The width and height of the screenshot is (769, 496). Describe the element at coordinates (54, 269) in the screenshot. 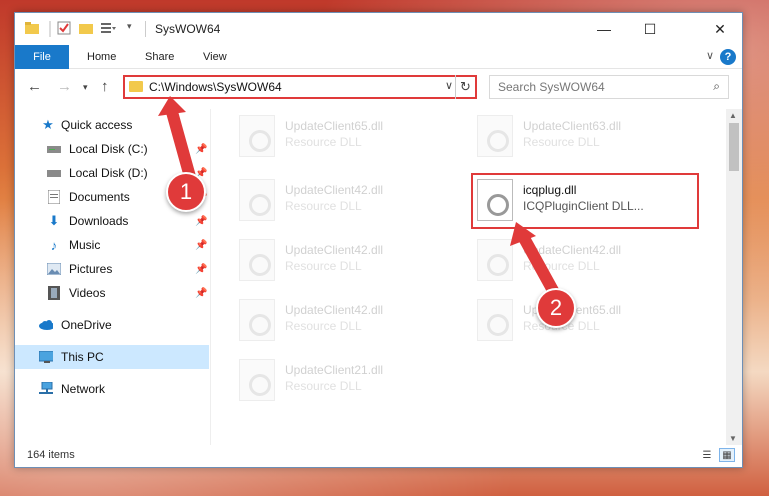

I see `pictures-icon` at that location.